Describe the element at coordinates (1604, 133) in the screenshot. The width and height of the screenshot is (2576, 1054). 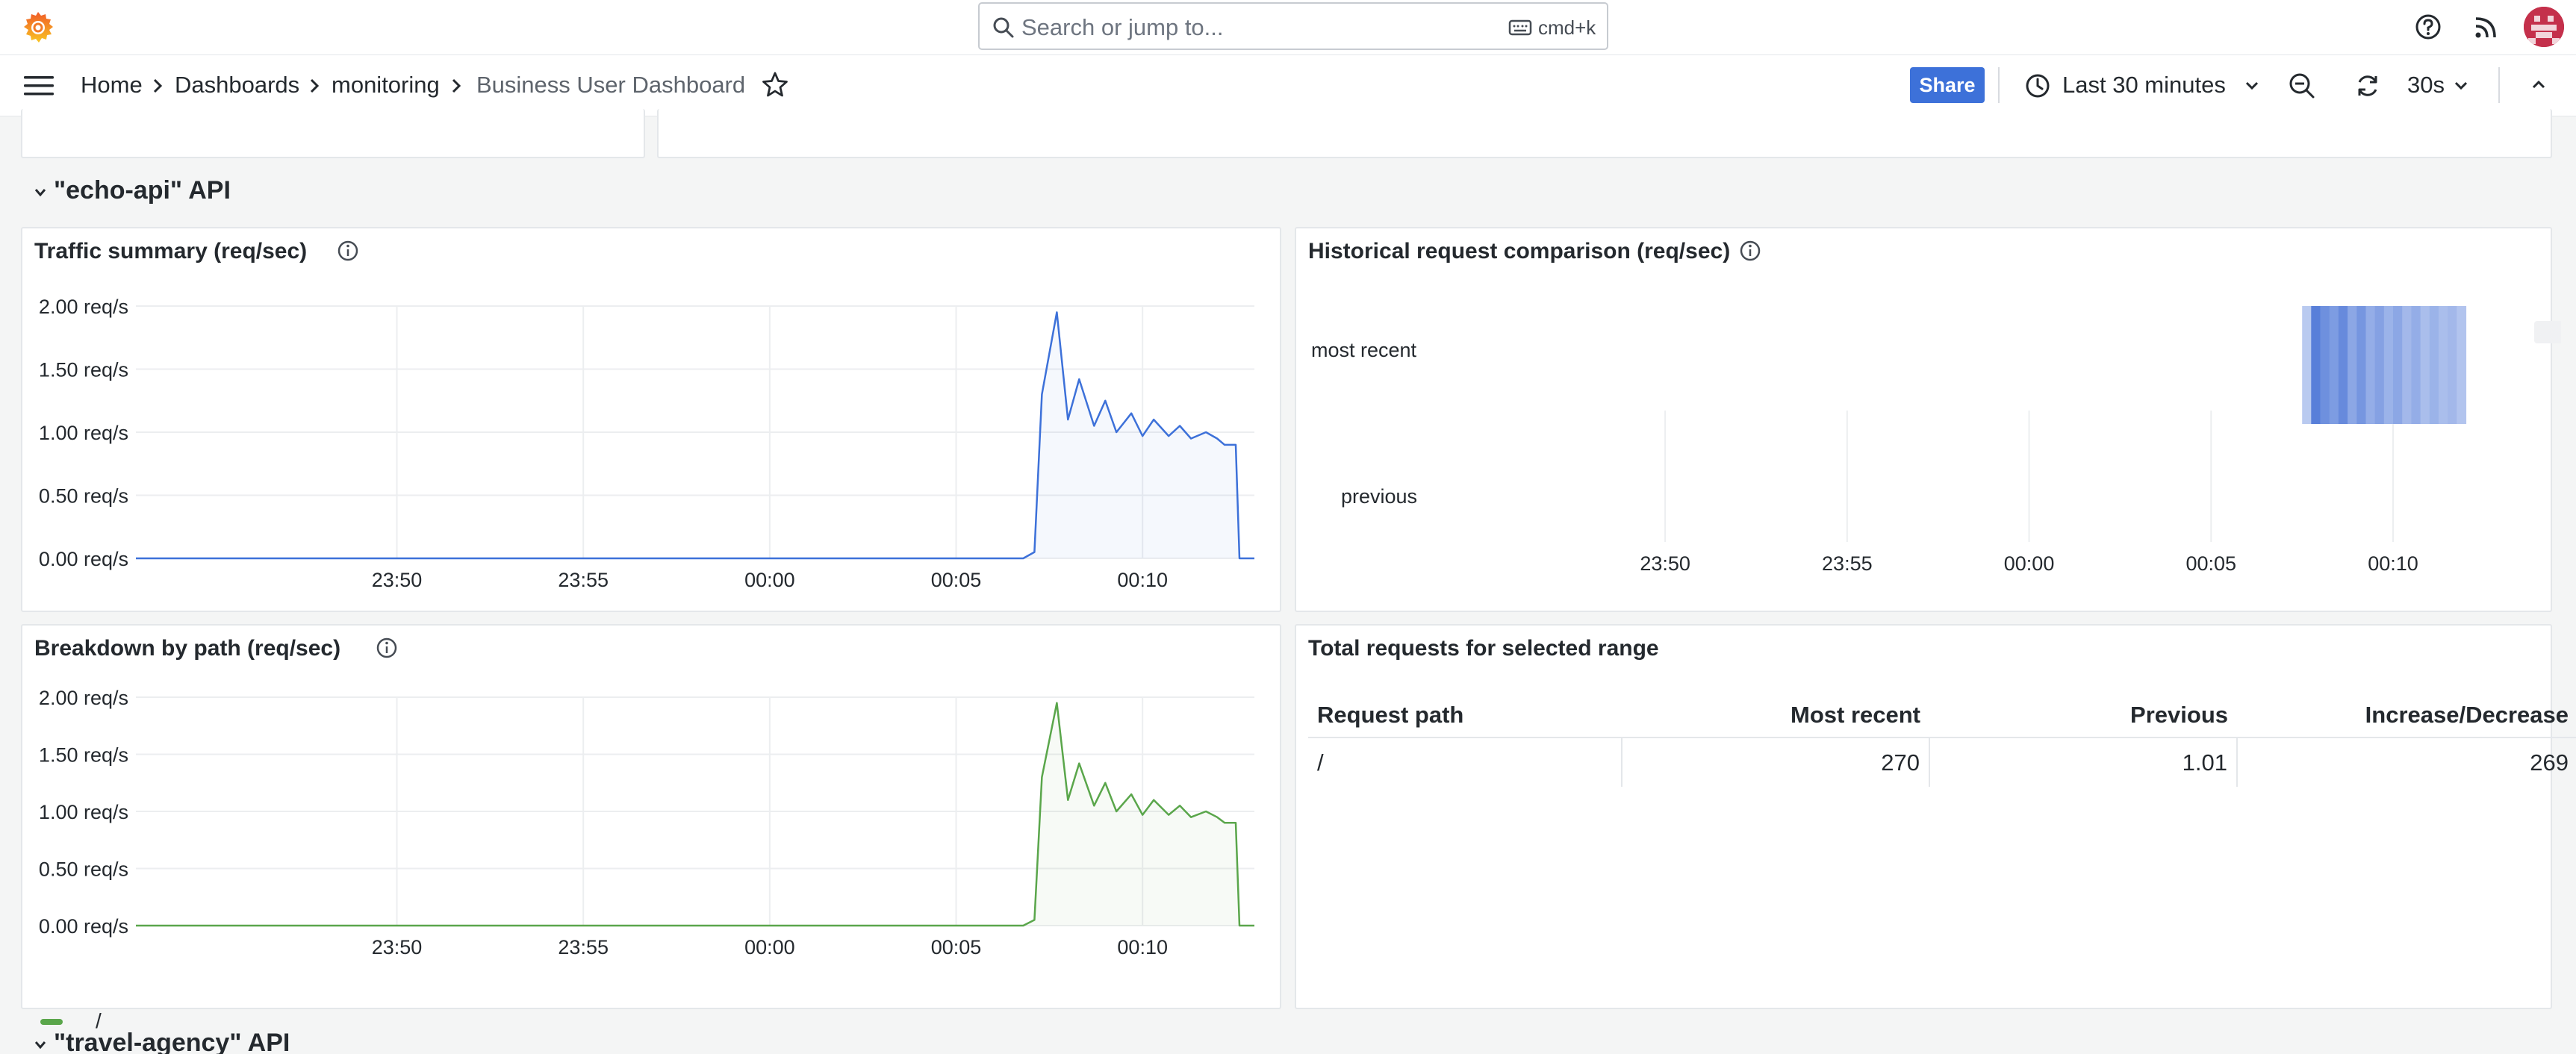
I see `panel-previous-row-right` at that location.